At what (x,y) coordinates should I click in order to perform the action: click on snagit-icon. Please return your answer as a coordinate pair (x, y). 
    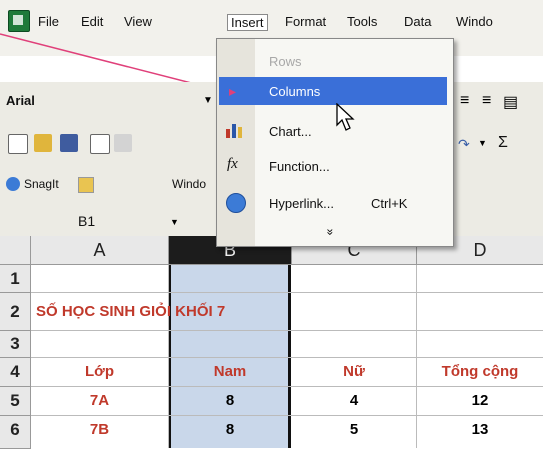
    Looking at the image, I should click on (13, 184).